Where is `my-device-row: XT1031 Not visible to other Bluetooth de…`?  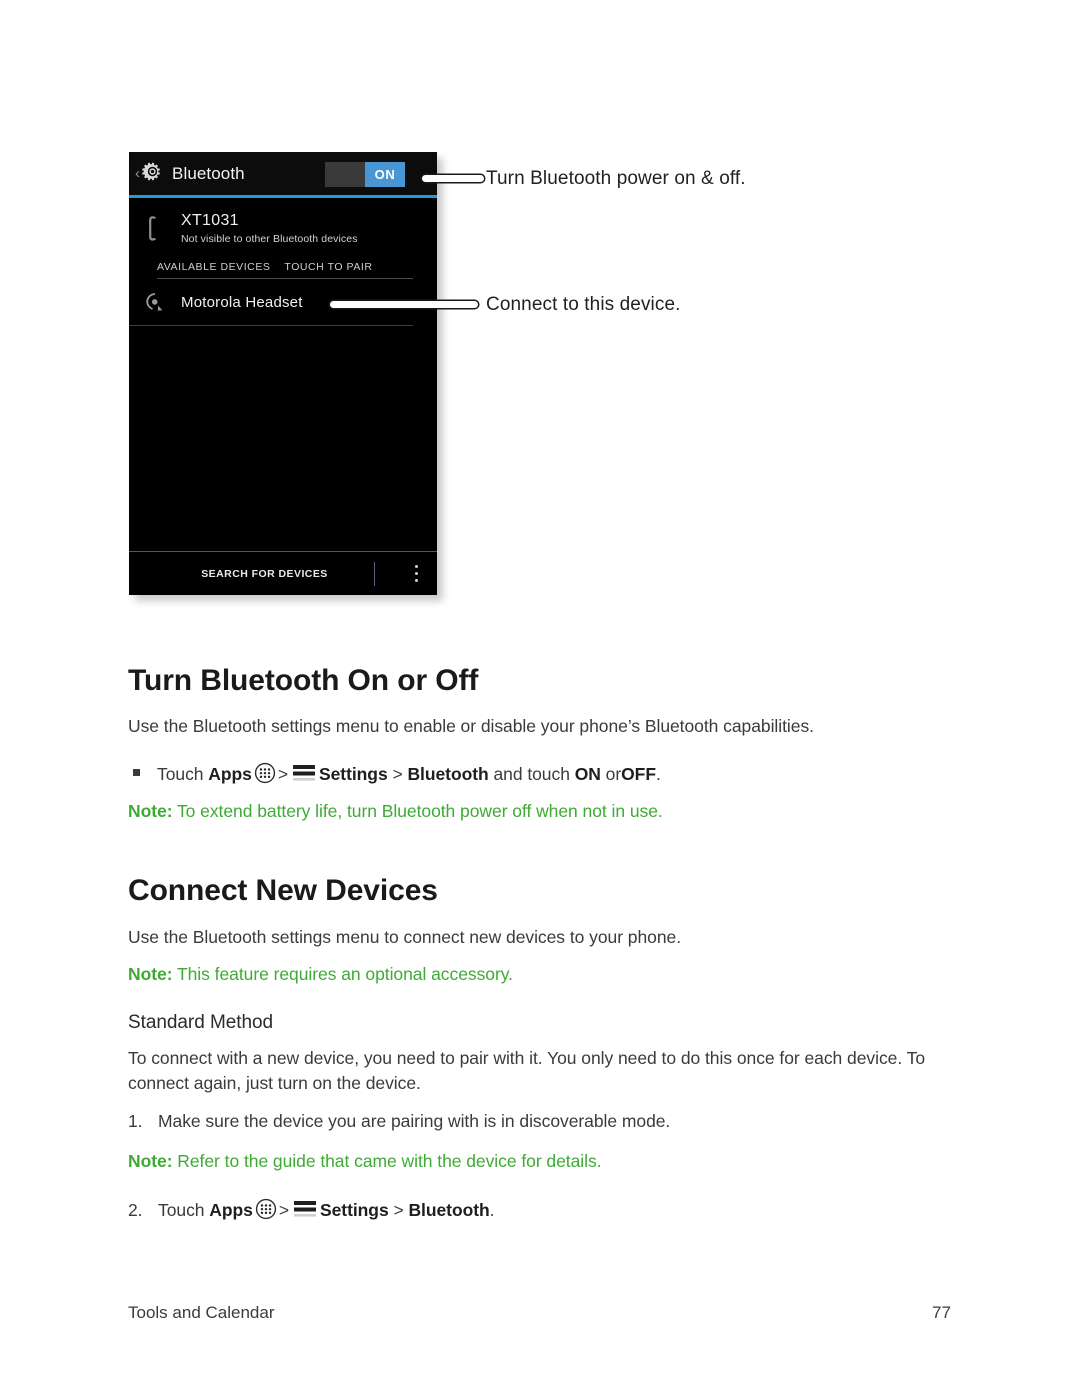 my-device-row: XT1031 Not visible to other Bluetooth de… is located at coordinates (283, 226).